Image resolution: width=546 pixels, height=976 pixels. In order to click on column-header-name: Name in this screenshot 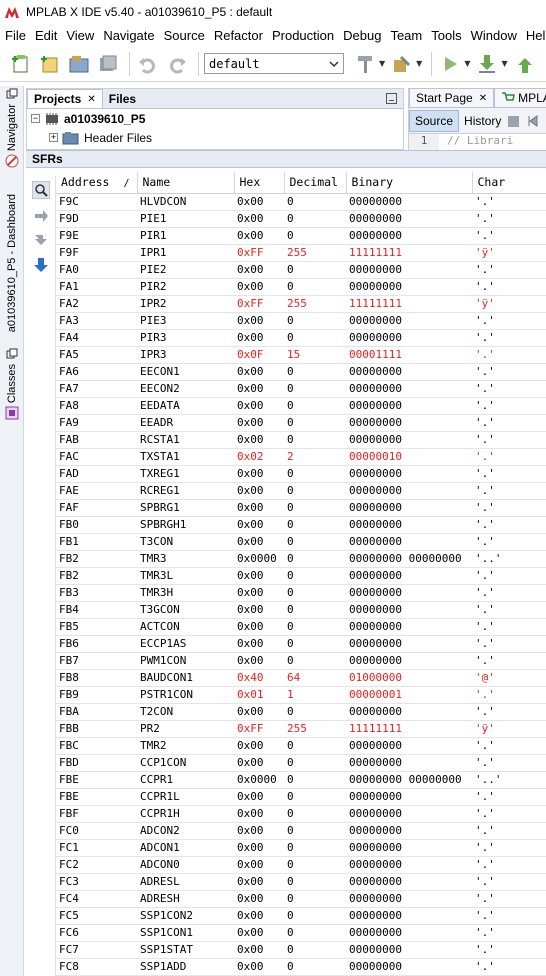, I will do `click(186, 183)`.